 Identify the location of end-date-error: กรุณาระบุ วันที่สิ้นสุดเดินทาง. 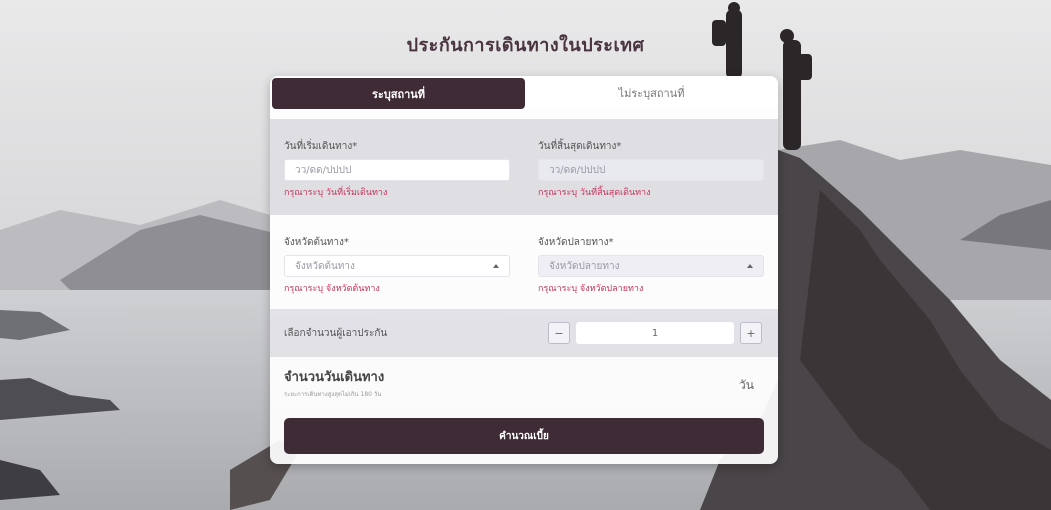
(594, 193).